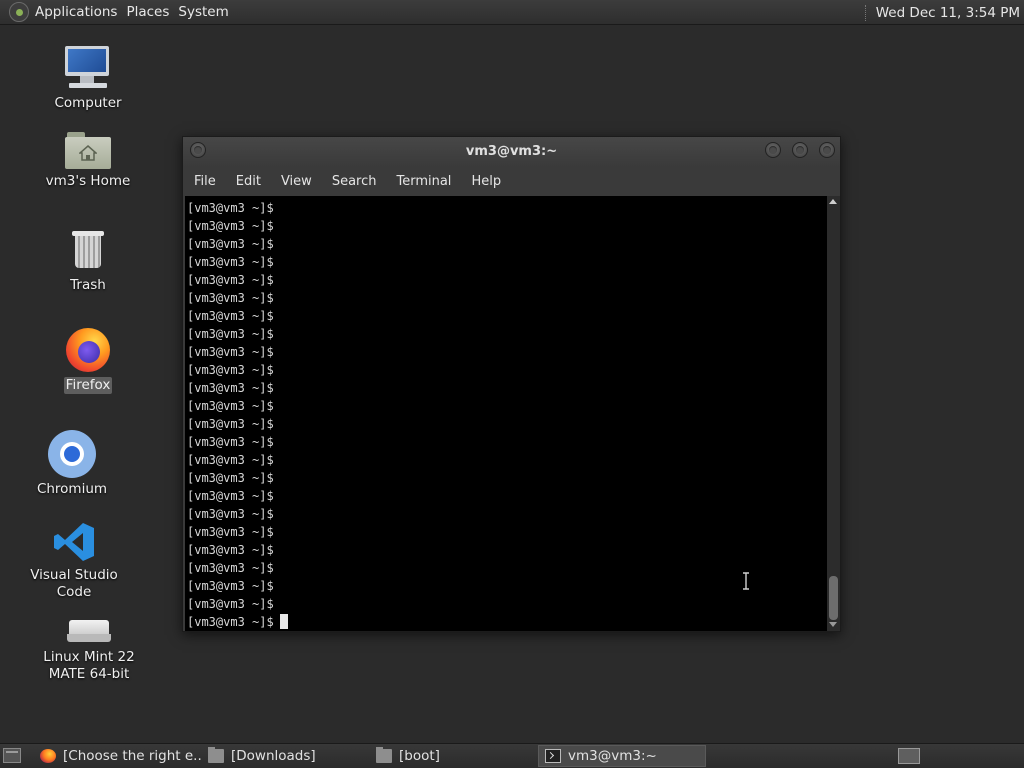 This screenshot has width=1024, height=768. I want to click on desktop-icon-label: Visual Studio Code, so click(74, 583).